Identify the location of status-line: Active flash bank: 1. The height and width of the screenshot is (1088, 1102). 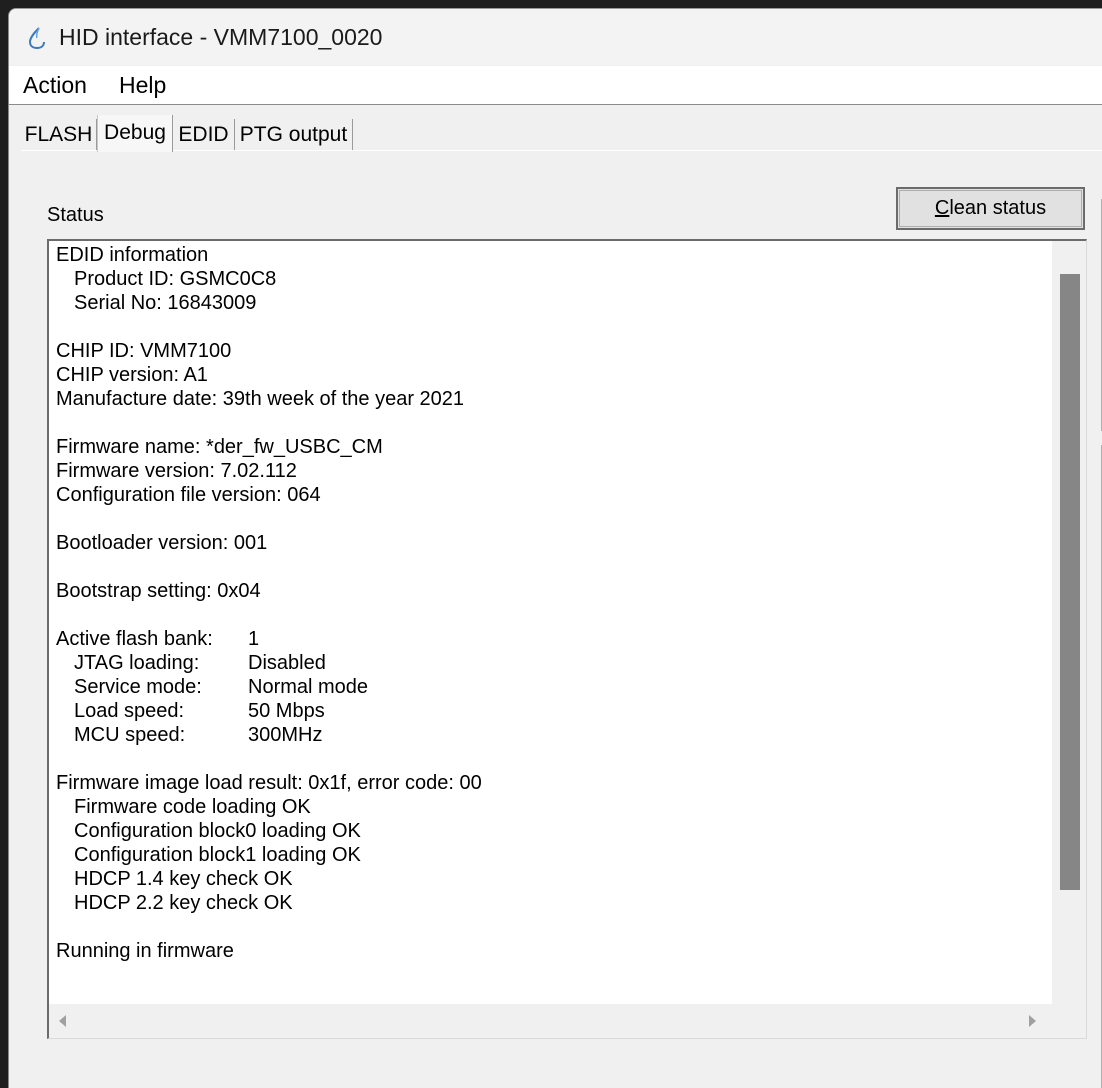
(269, 639).